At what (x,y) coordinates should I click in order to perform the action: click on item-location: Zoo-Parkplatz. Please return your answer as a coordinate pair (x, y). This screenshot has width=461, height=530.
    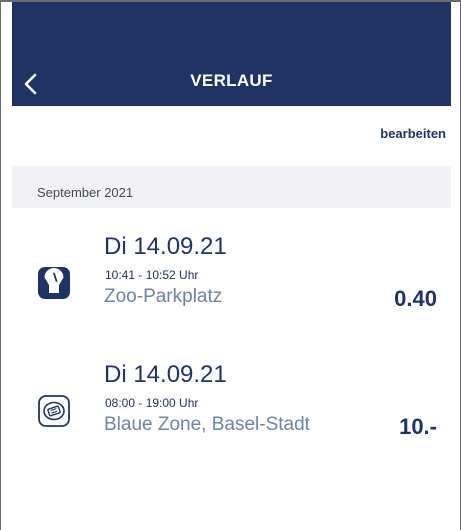
    Looking at the image, I should click on (163, 296).